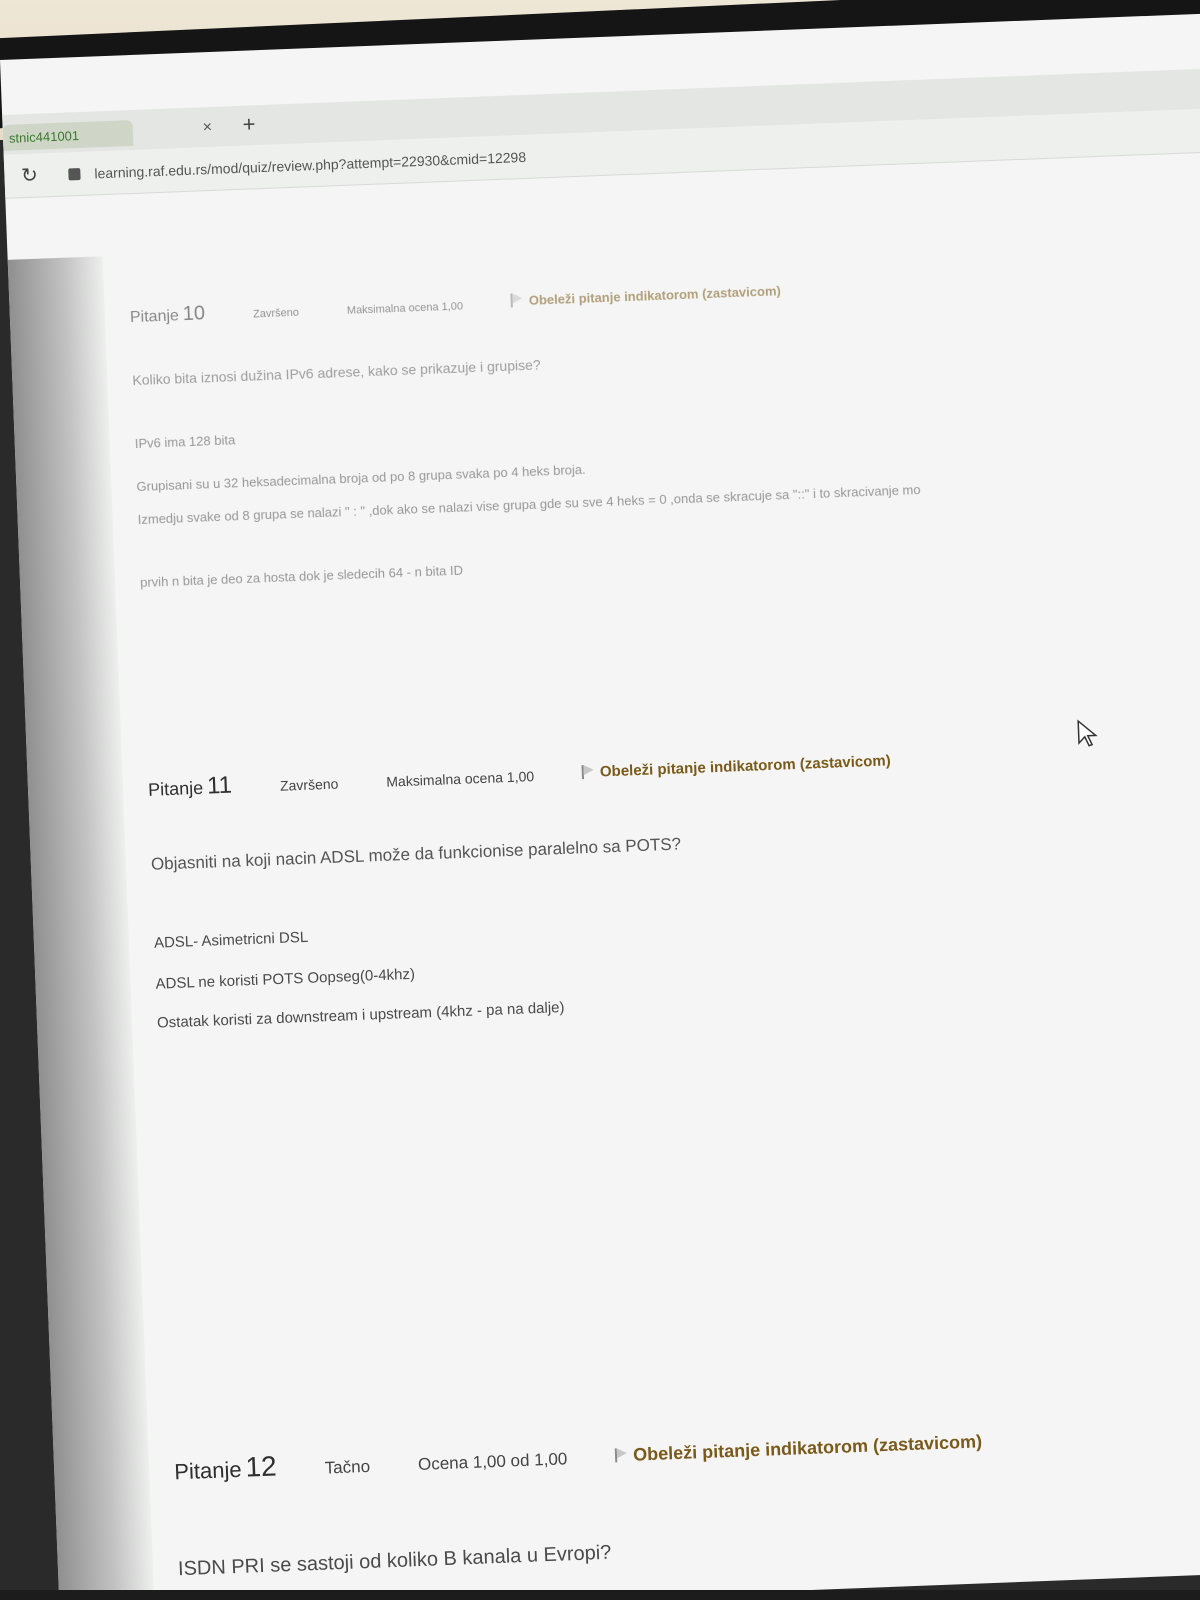 Image resolution: width=1200 pixels, height=1600 pixels. Describe the element at coordinates (190, 785) in the screenshot. I see `question-number: Pitanje 11` at that location.